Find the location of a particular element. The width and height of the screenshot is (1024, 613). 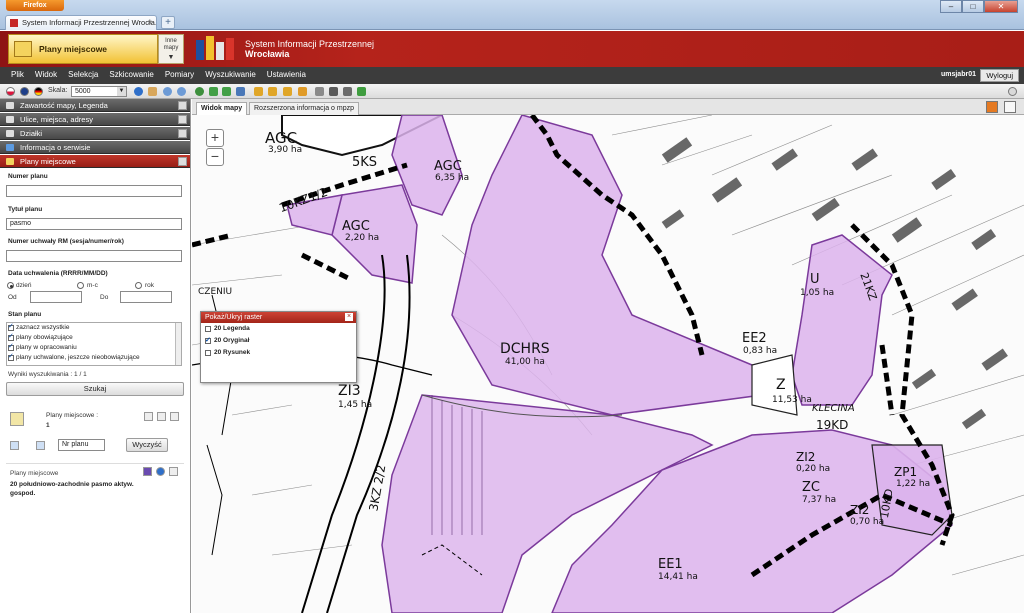

sidebar-item-map-content: Zawartość mapy, Legenda is located at coordinates (95, 105).